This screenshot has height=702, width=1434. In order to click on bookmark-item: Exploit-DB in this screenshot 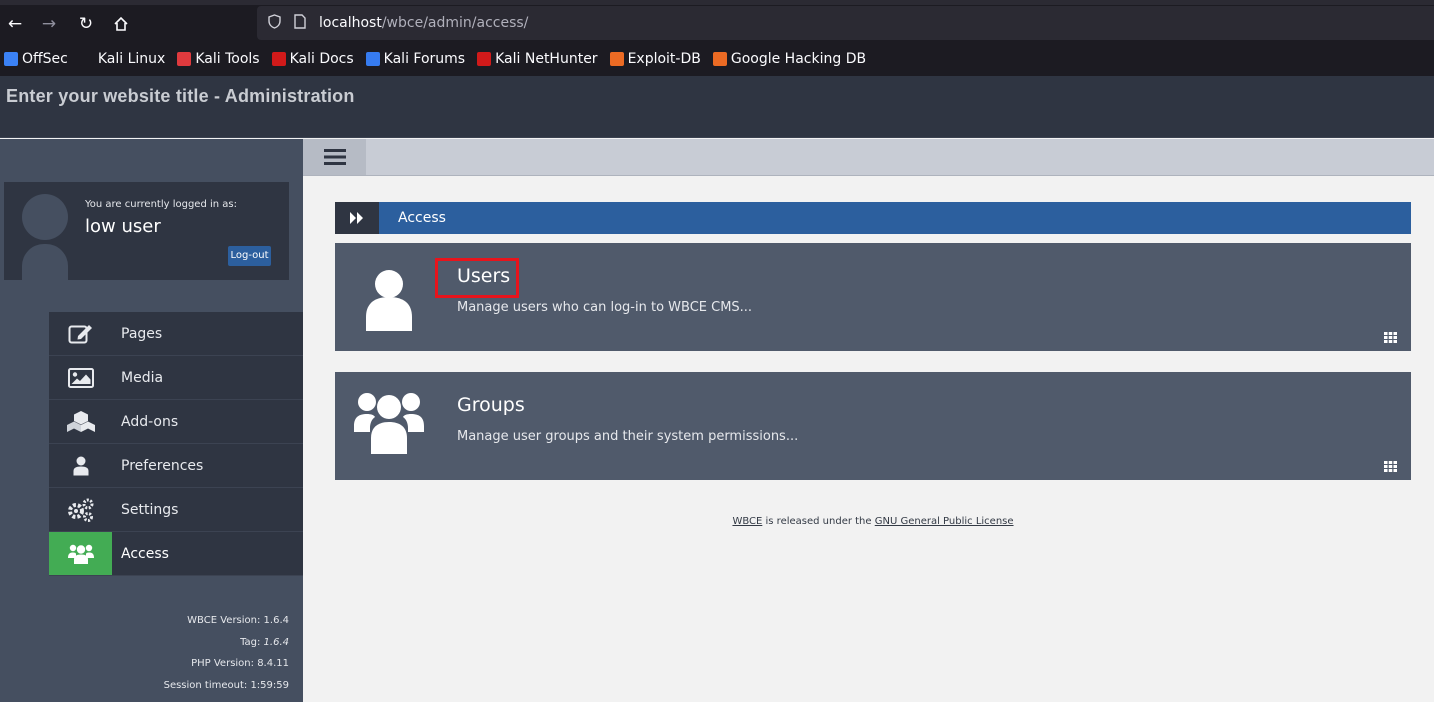, I will do `click(655, 59)`.